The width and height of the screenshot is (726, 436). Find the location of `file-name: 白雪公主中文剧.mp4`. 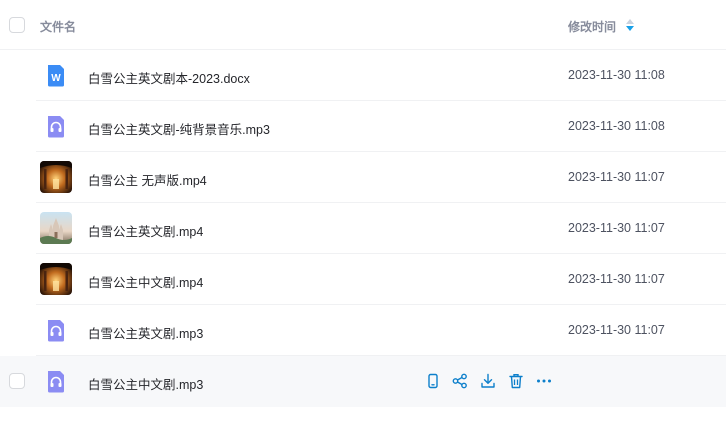

file-name: 白雪公主中文剧.mp4 is located at coordinates (145, 281).